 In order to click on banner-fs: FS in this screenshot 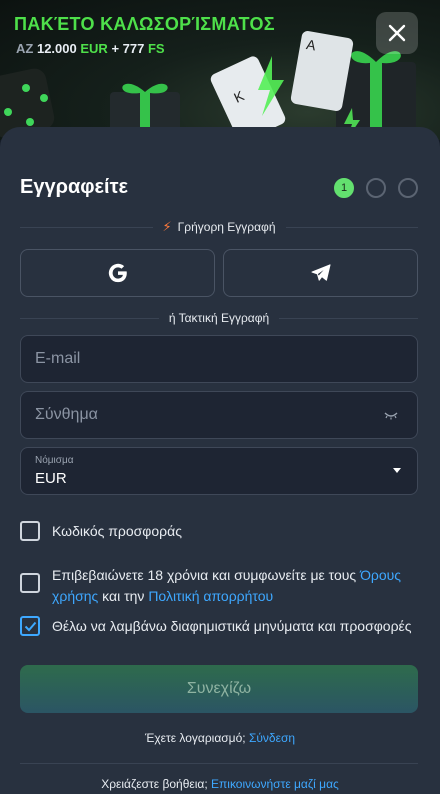, I will do `click(156, 48)`.